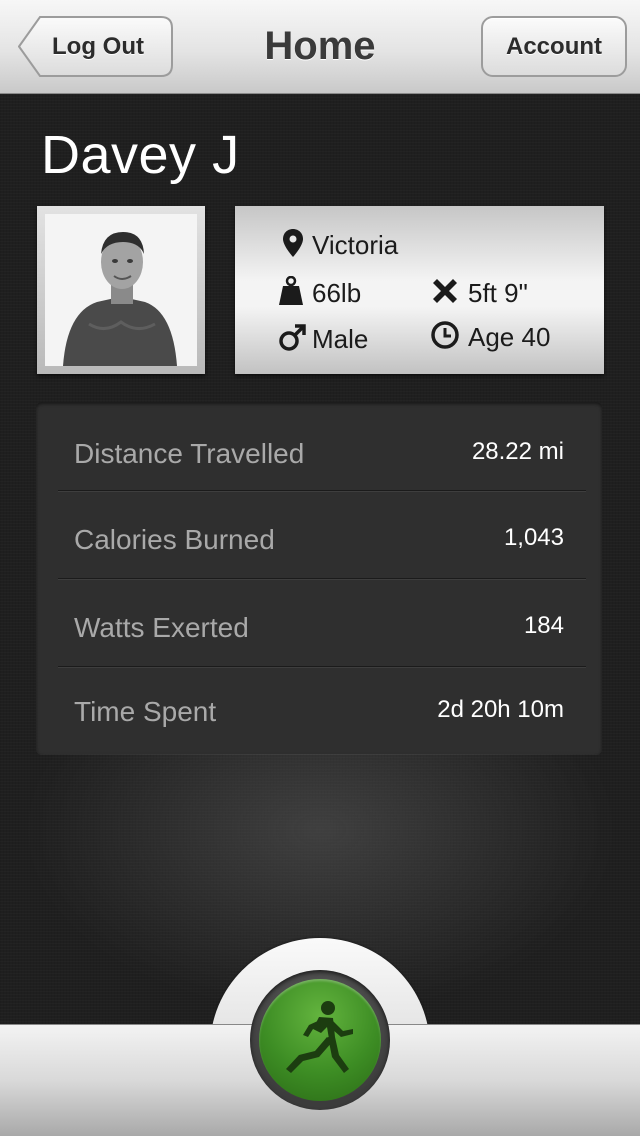 The image size is (640, 1136). Describe the element at coordinates (292, 337) in the screenshot. I see `male-symbol-icon` at that location.